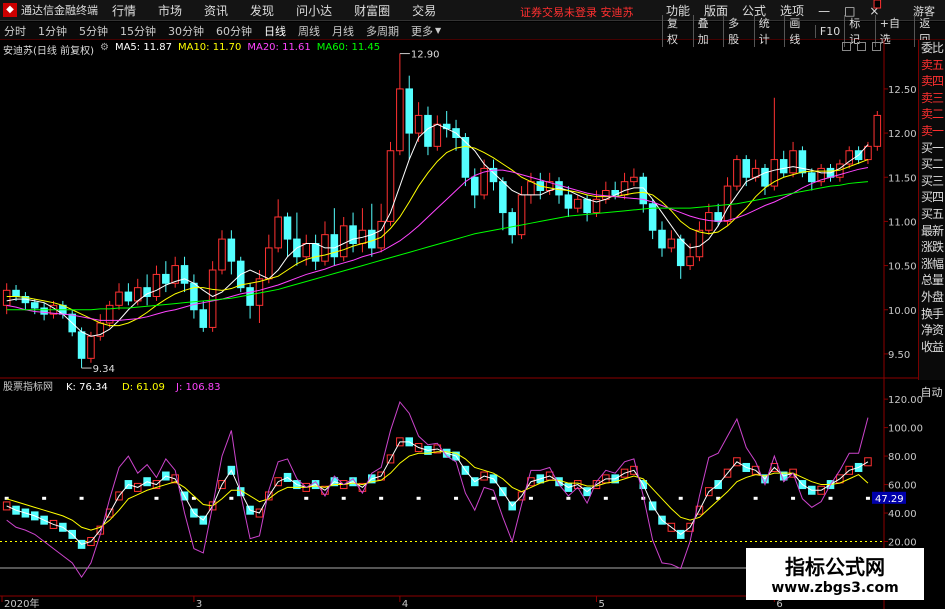  I want to click on high-annotation: 12.90, so click(425, 55).